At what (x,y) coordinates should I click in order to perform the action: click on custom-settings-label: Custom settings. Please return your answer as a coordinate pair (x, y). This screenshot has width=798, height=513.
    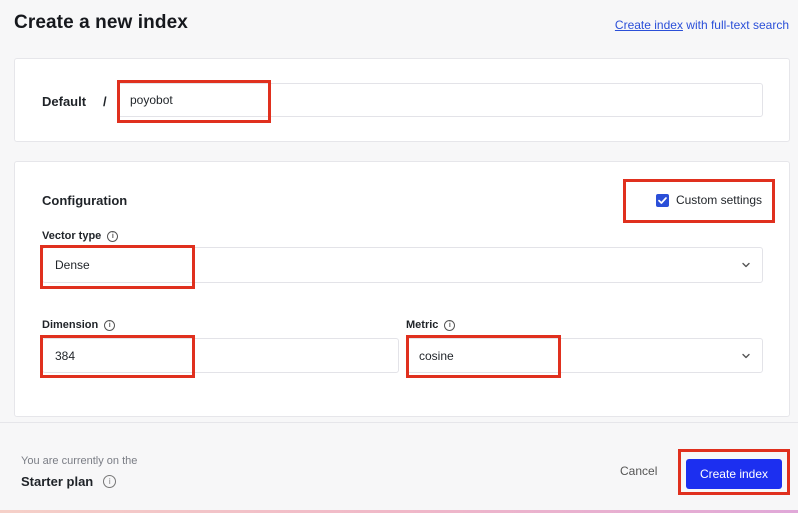
    Looking at the image, I should click on (718, 200).